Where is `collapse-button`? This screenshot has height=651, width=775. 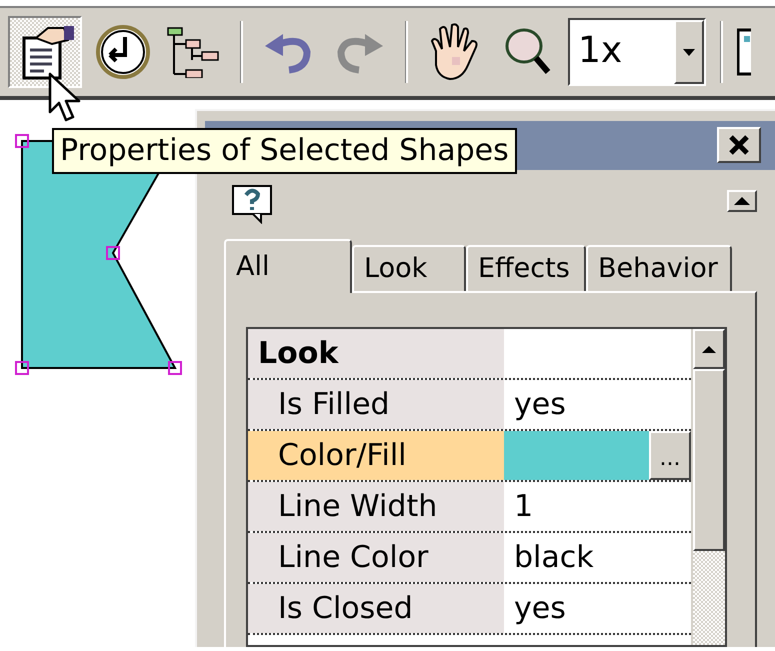
collapse-button is located at coordinates (742, 201).